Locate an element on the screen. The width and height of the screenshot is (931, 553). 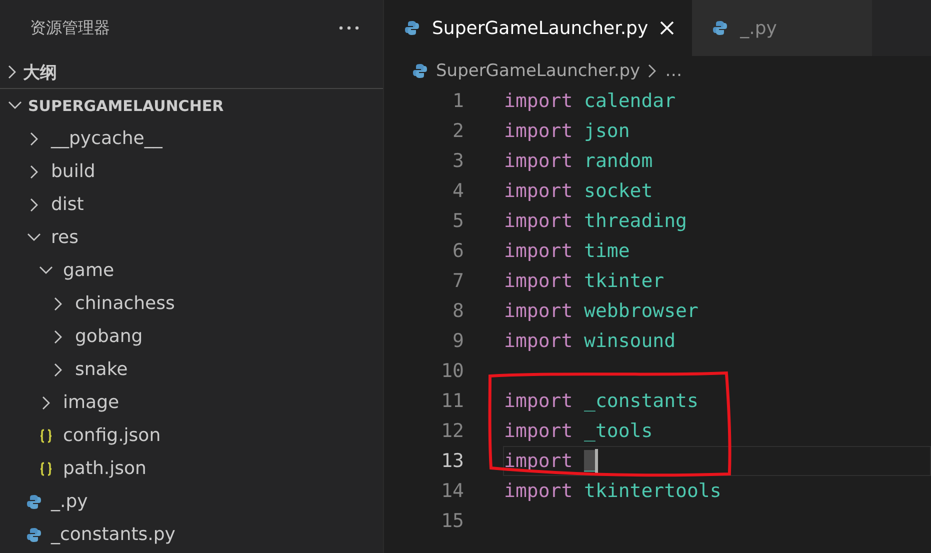
line-number: 2 is located at coordinates (458, 131).